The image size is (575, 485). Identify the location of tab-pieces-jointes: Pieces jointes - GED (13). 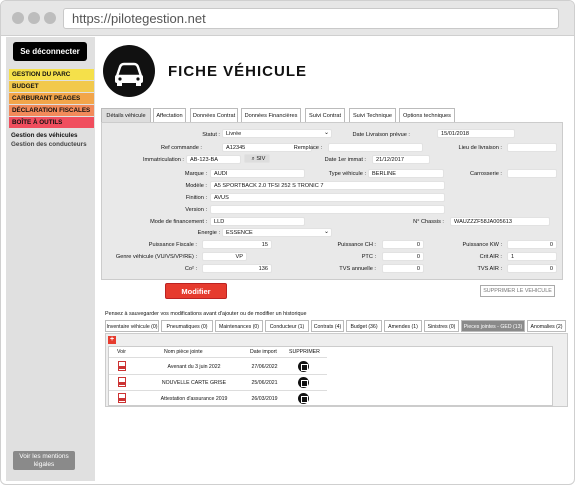
(493, 326).